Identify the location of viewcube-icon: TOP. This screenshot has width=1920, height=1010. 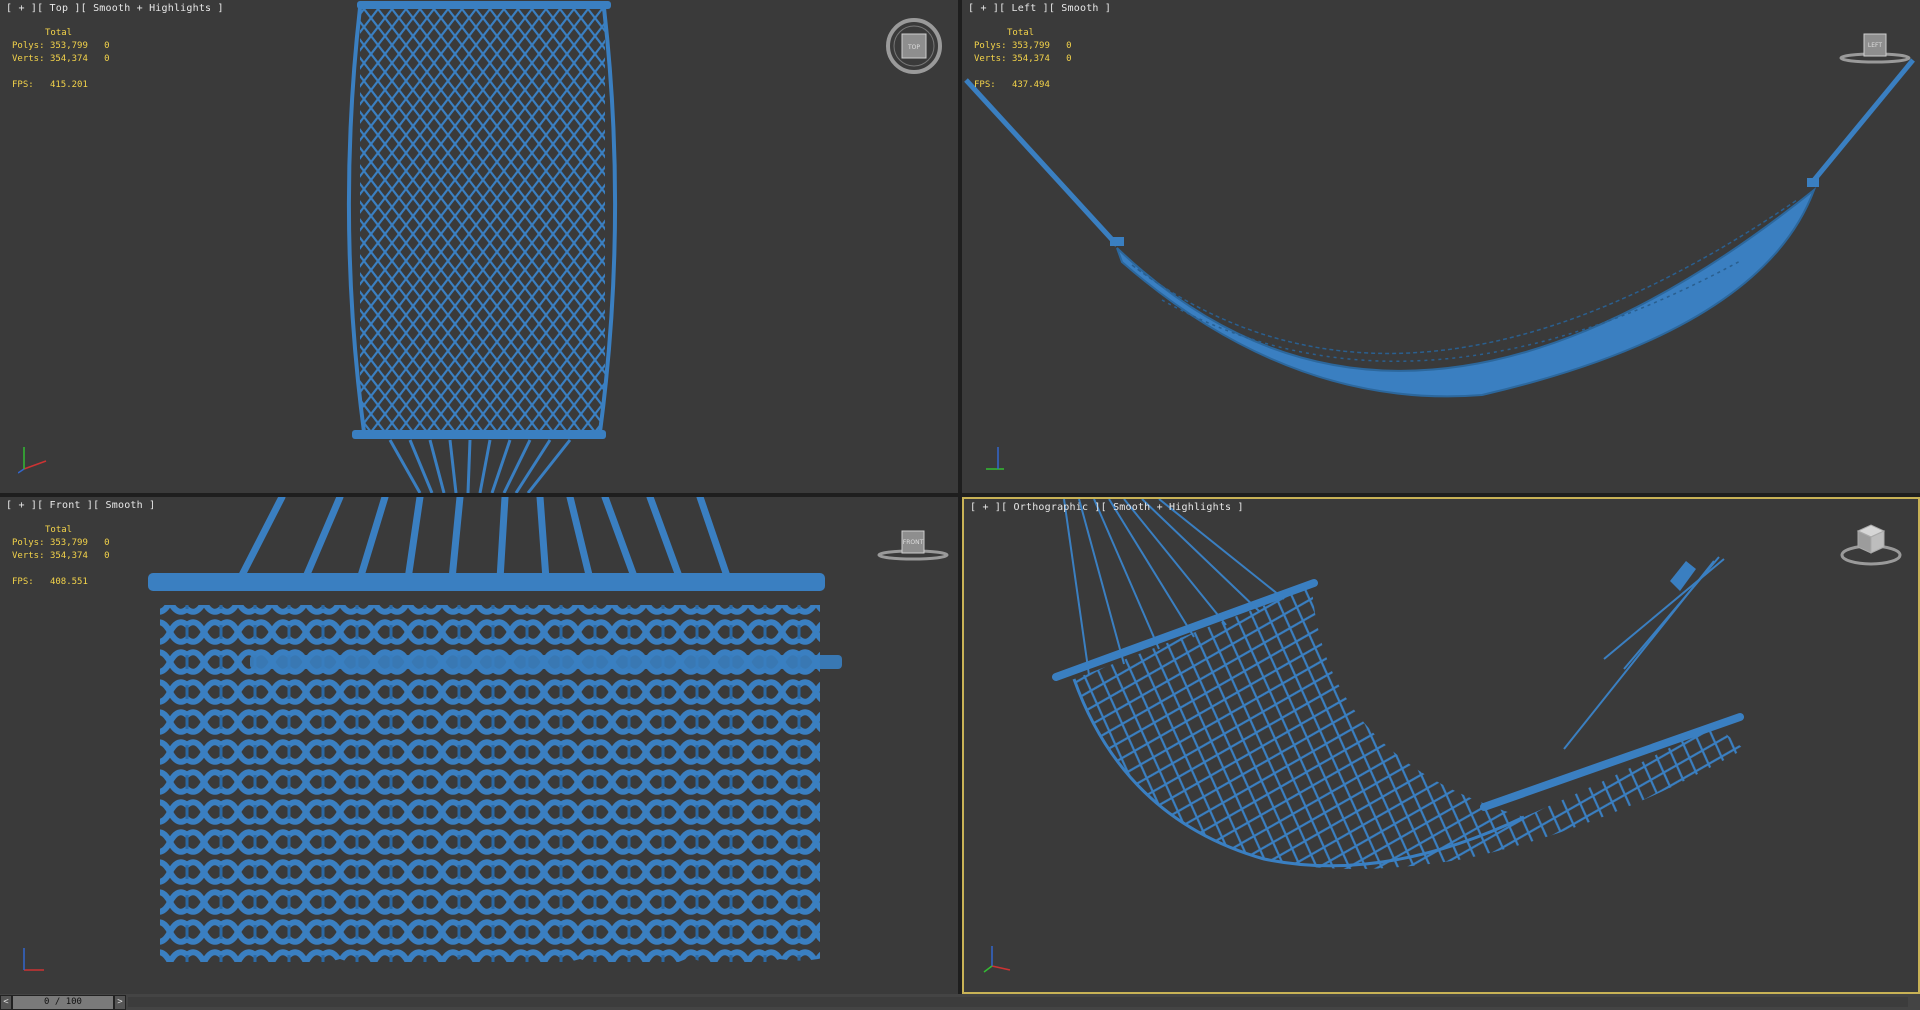
(914, 46).